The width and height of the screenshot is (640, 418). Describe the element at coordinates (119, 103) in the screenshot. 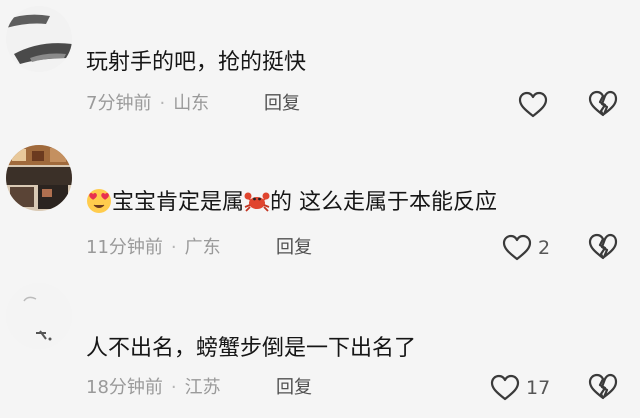

I see `comment-time: 7分钟前` at that location.